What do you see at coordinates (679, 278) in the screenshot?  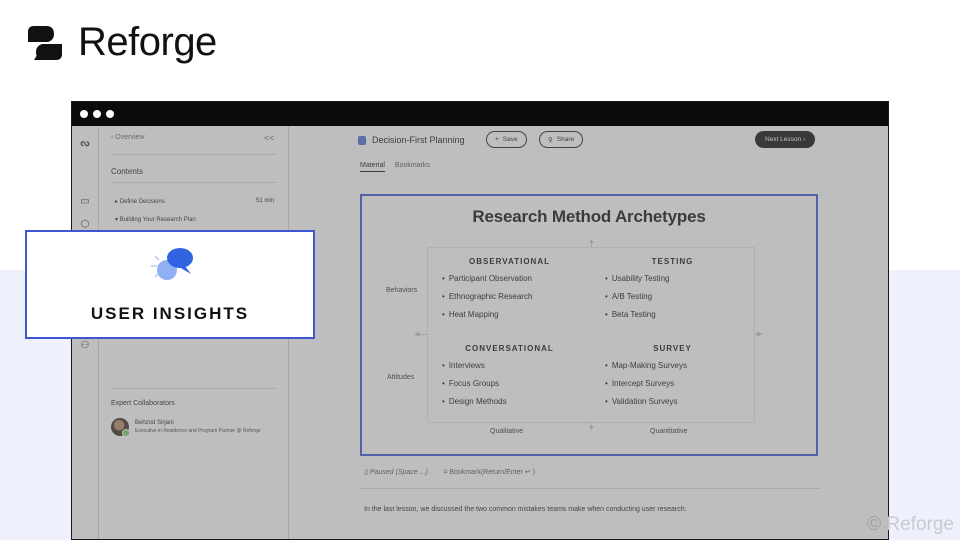 I see `method-item: Usability Testing` at bounding box center [679, 278].